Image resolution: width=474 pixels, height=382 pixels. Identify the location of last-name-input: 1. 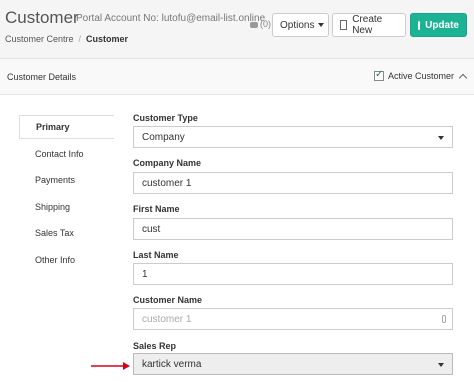
(293, 274).